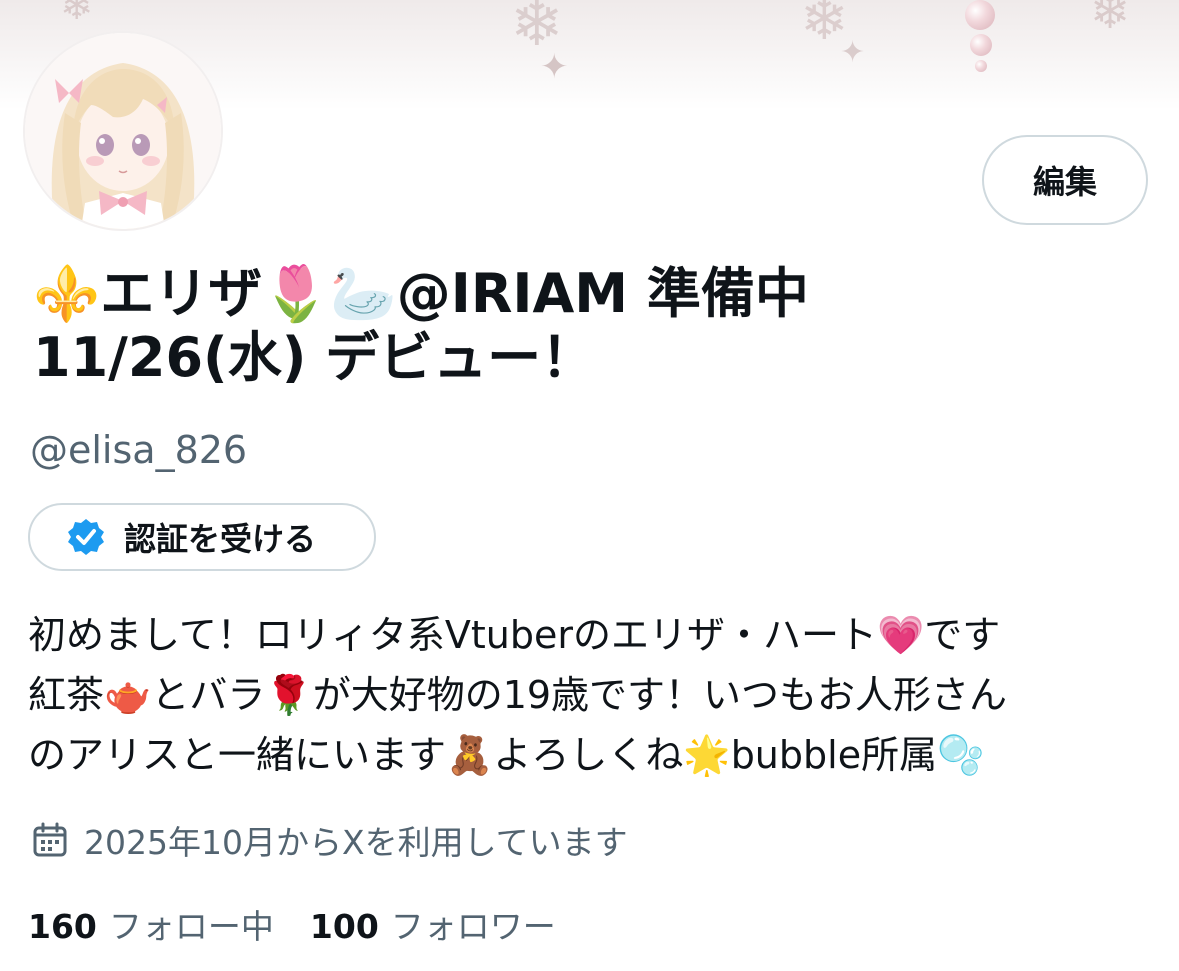 Image resolution: width=1179 pixels, height=971 pixels. What do you see at coordinates (707, 755) in the screenshot?
I see `star-icon: 🌟` at bounding box center [707, 755].